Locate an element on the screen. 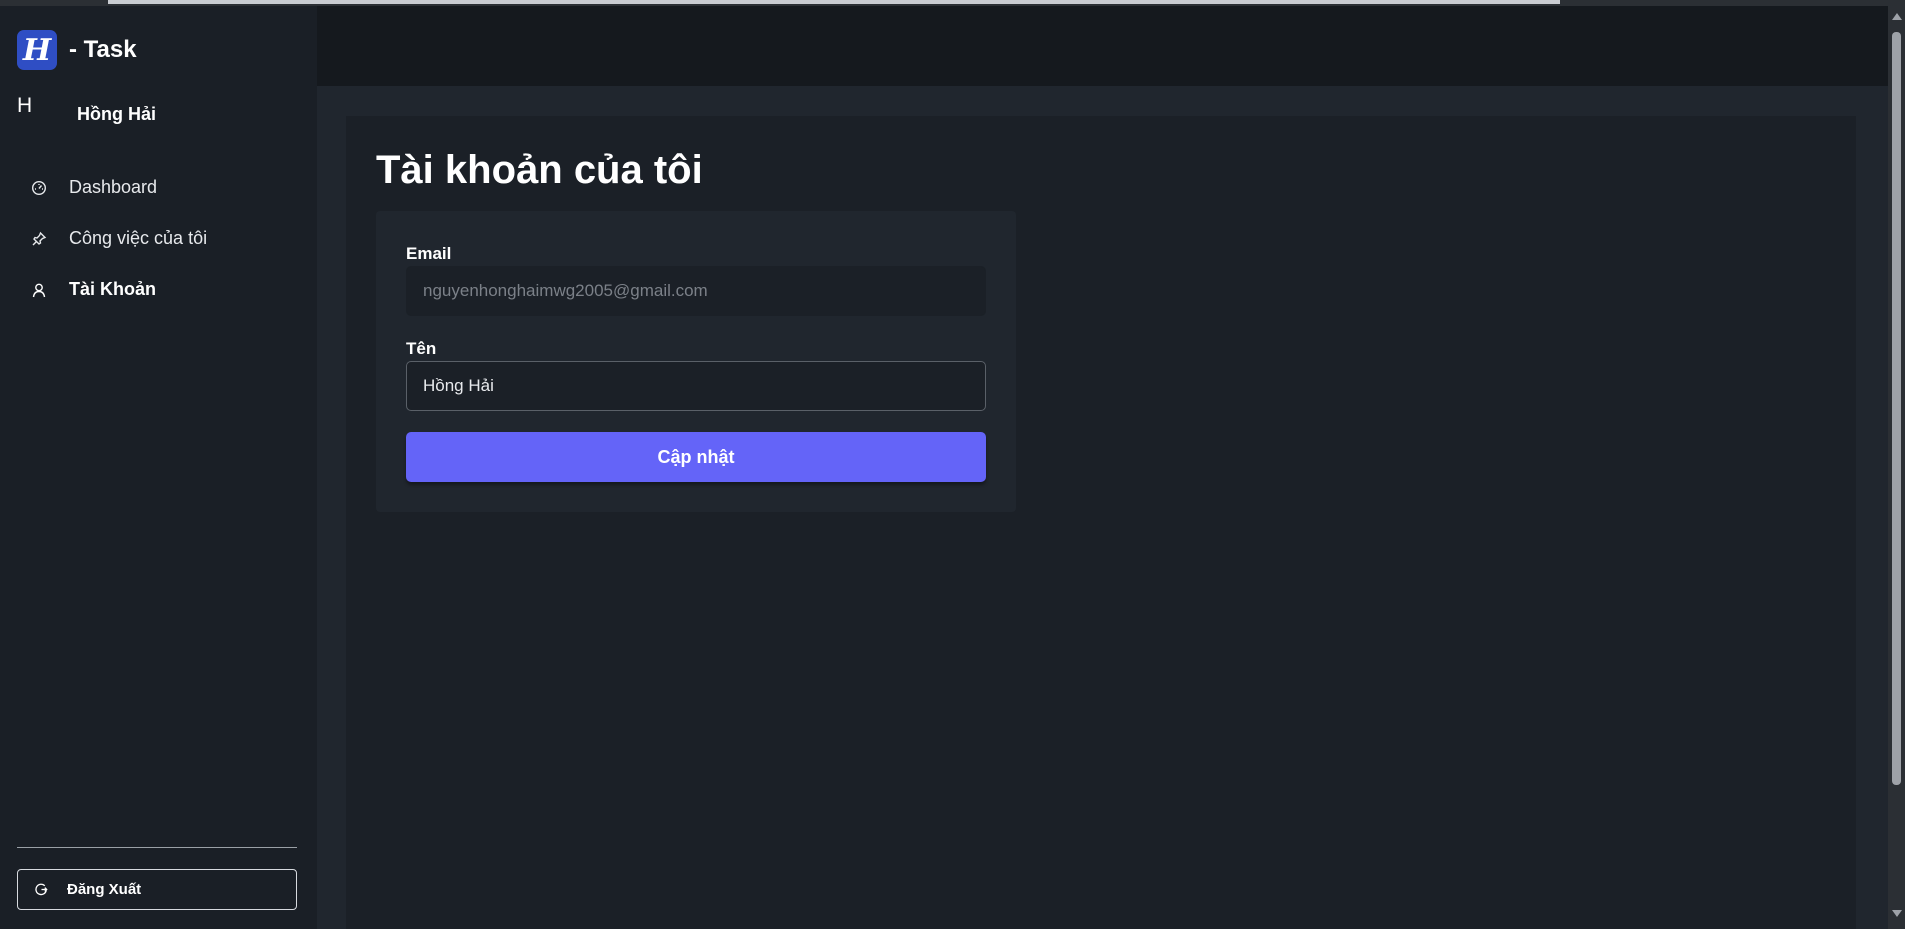 The image size is (1905, 929). account-form-card: Email Tên Cập nhật is located at coordinates (696, 361).